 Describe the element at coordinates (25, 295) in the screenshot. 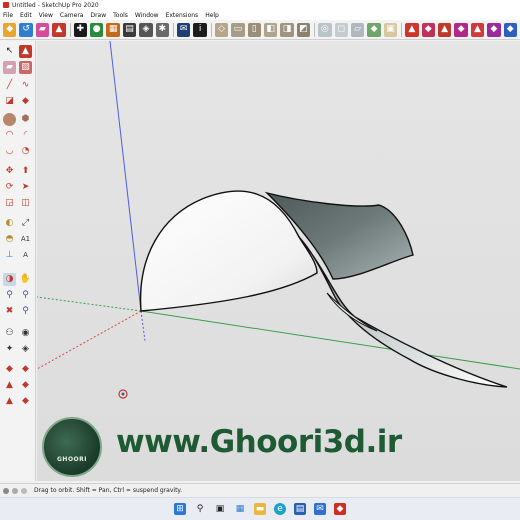

I see `zoom-window-icon: ⚲` at that location.